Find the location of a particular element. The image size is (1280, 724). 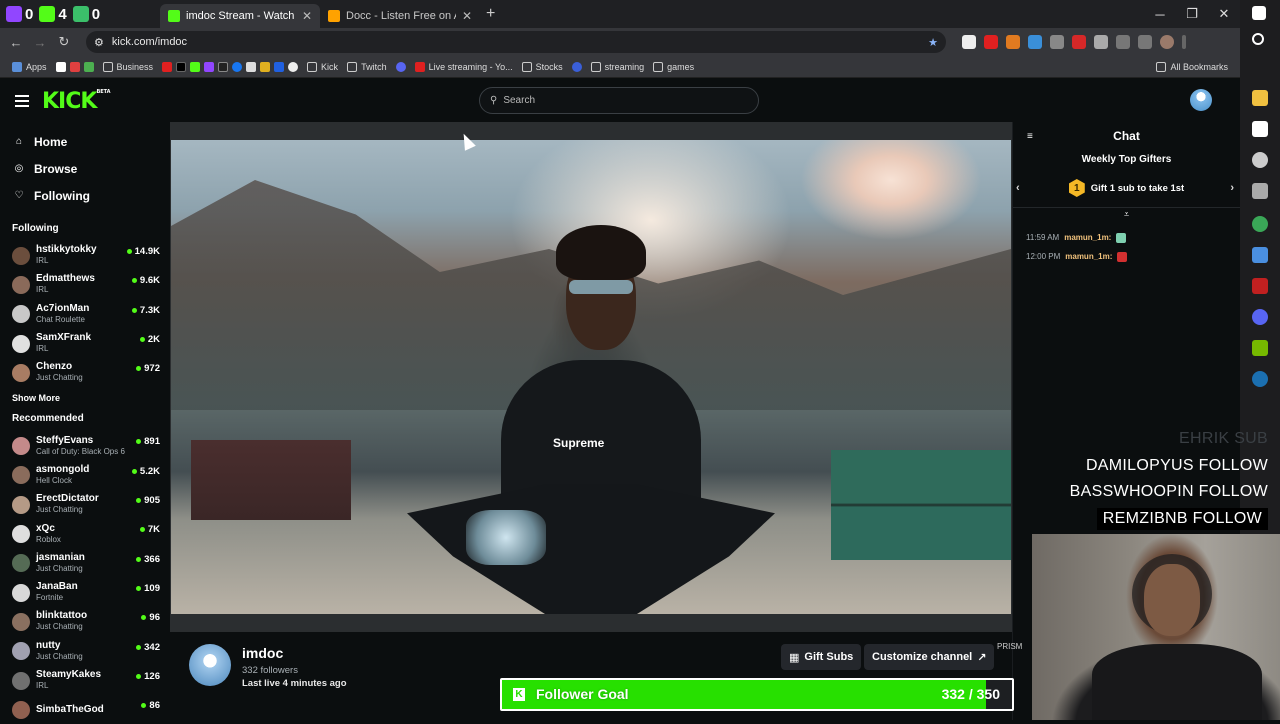

customize-channel-button: Customize channel ↗ is located at coordinates (929, 657).